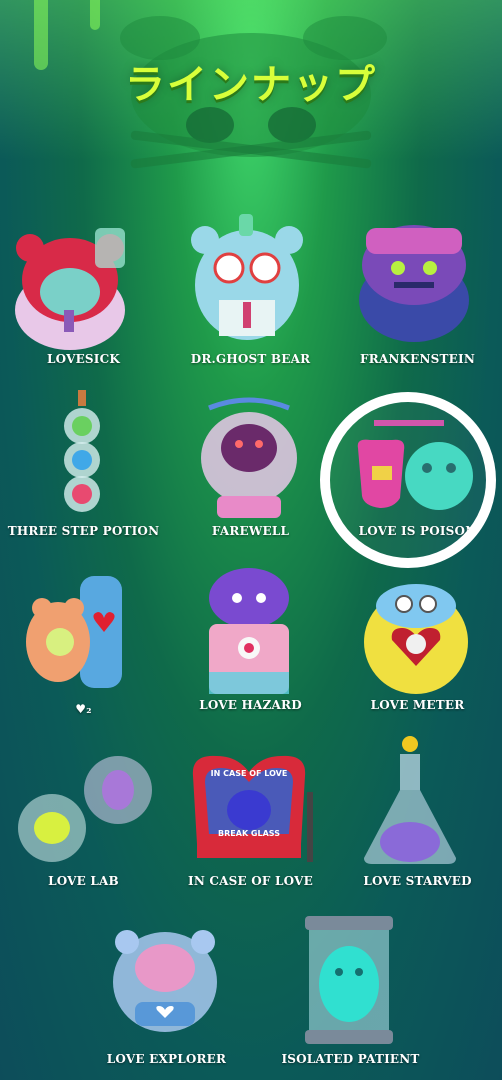 Image resolution: width=502 pixels, height=1080 pixels. Describe the element at coordinates (249, 457) in the screenshot. I see `farewell-figure` at that location.